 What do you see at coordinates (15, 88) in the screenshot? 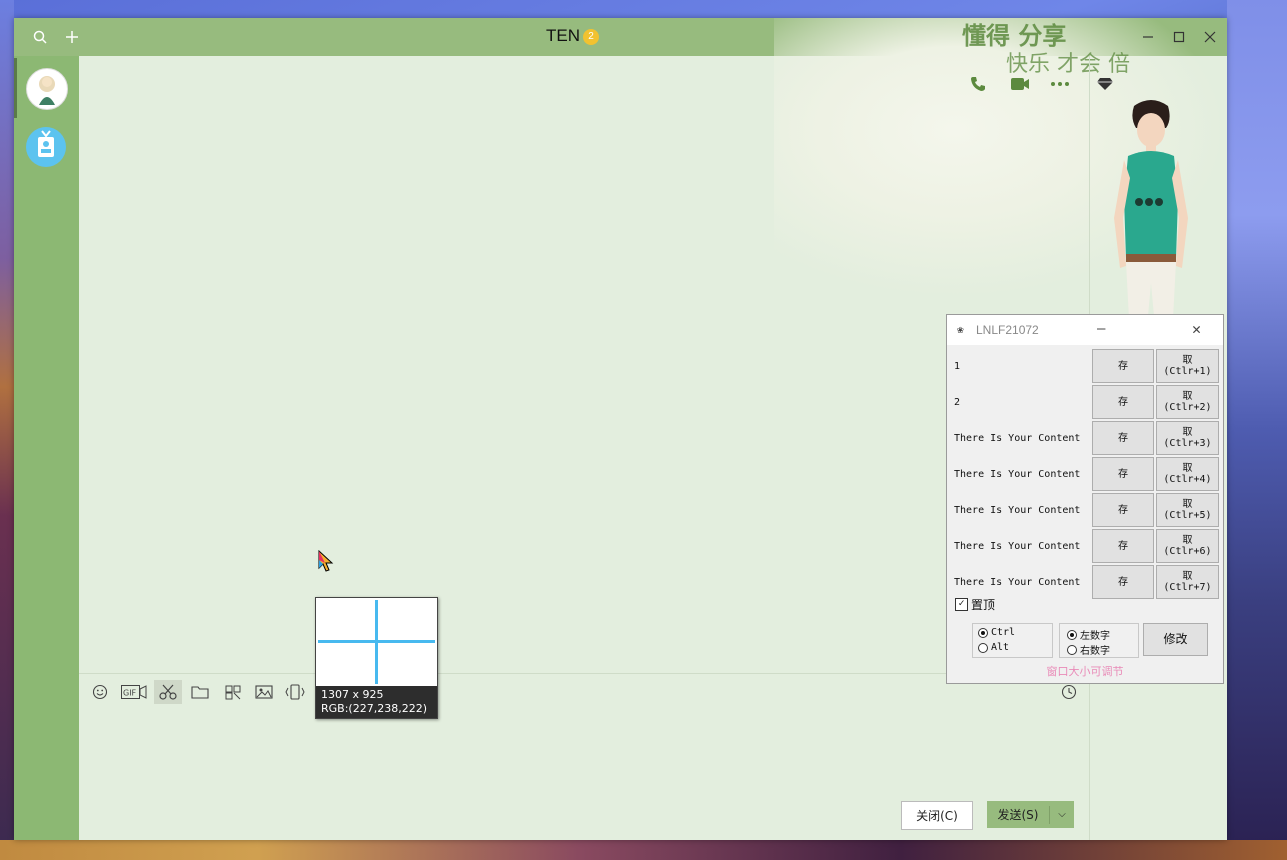
I see `active-conversation-marker` at bounding box center [15, 88].